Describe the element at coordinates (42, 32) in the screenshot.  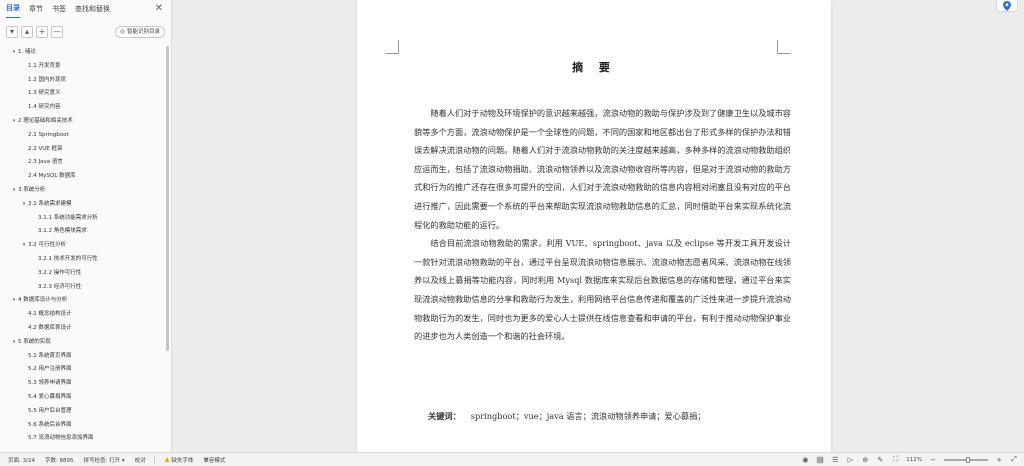
I see `add-entry-button: +` at that location.